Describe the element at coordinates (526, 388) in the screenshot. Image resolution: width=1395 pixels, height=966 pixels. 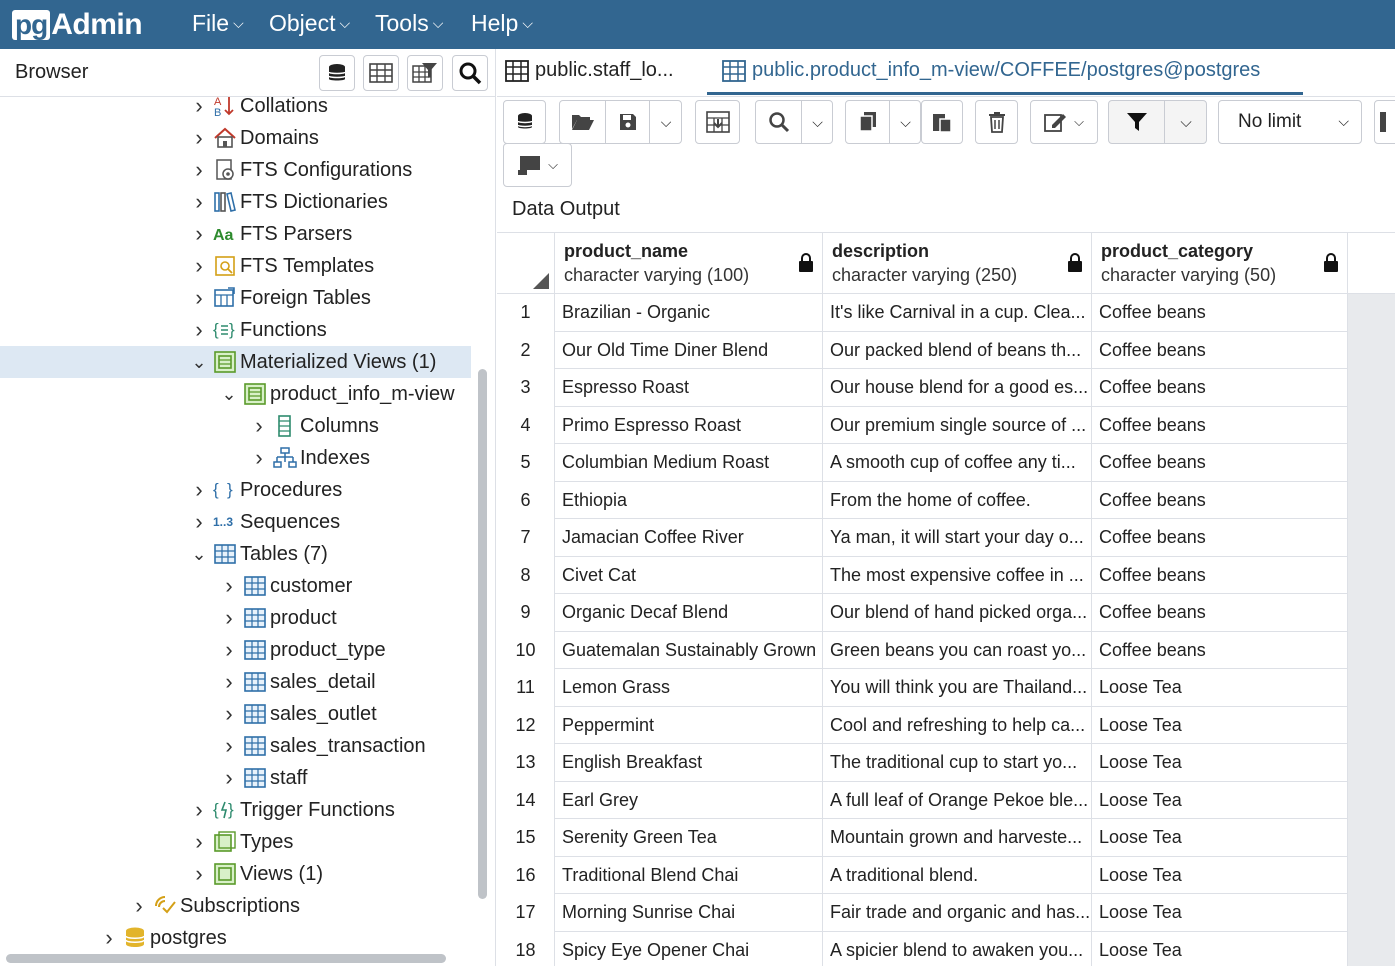
I see `row-number: 3` at that location.